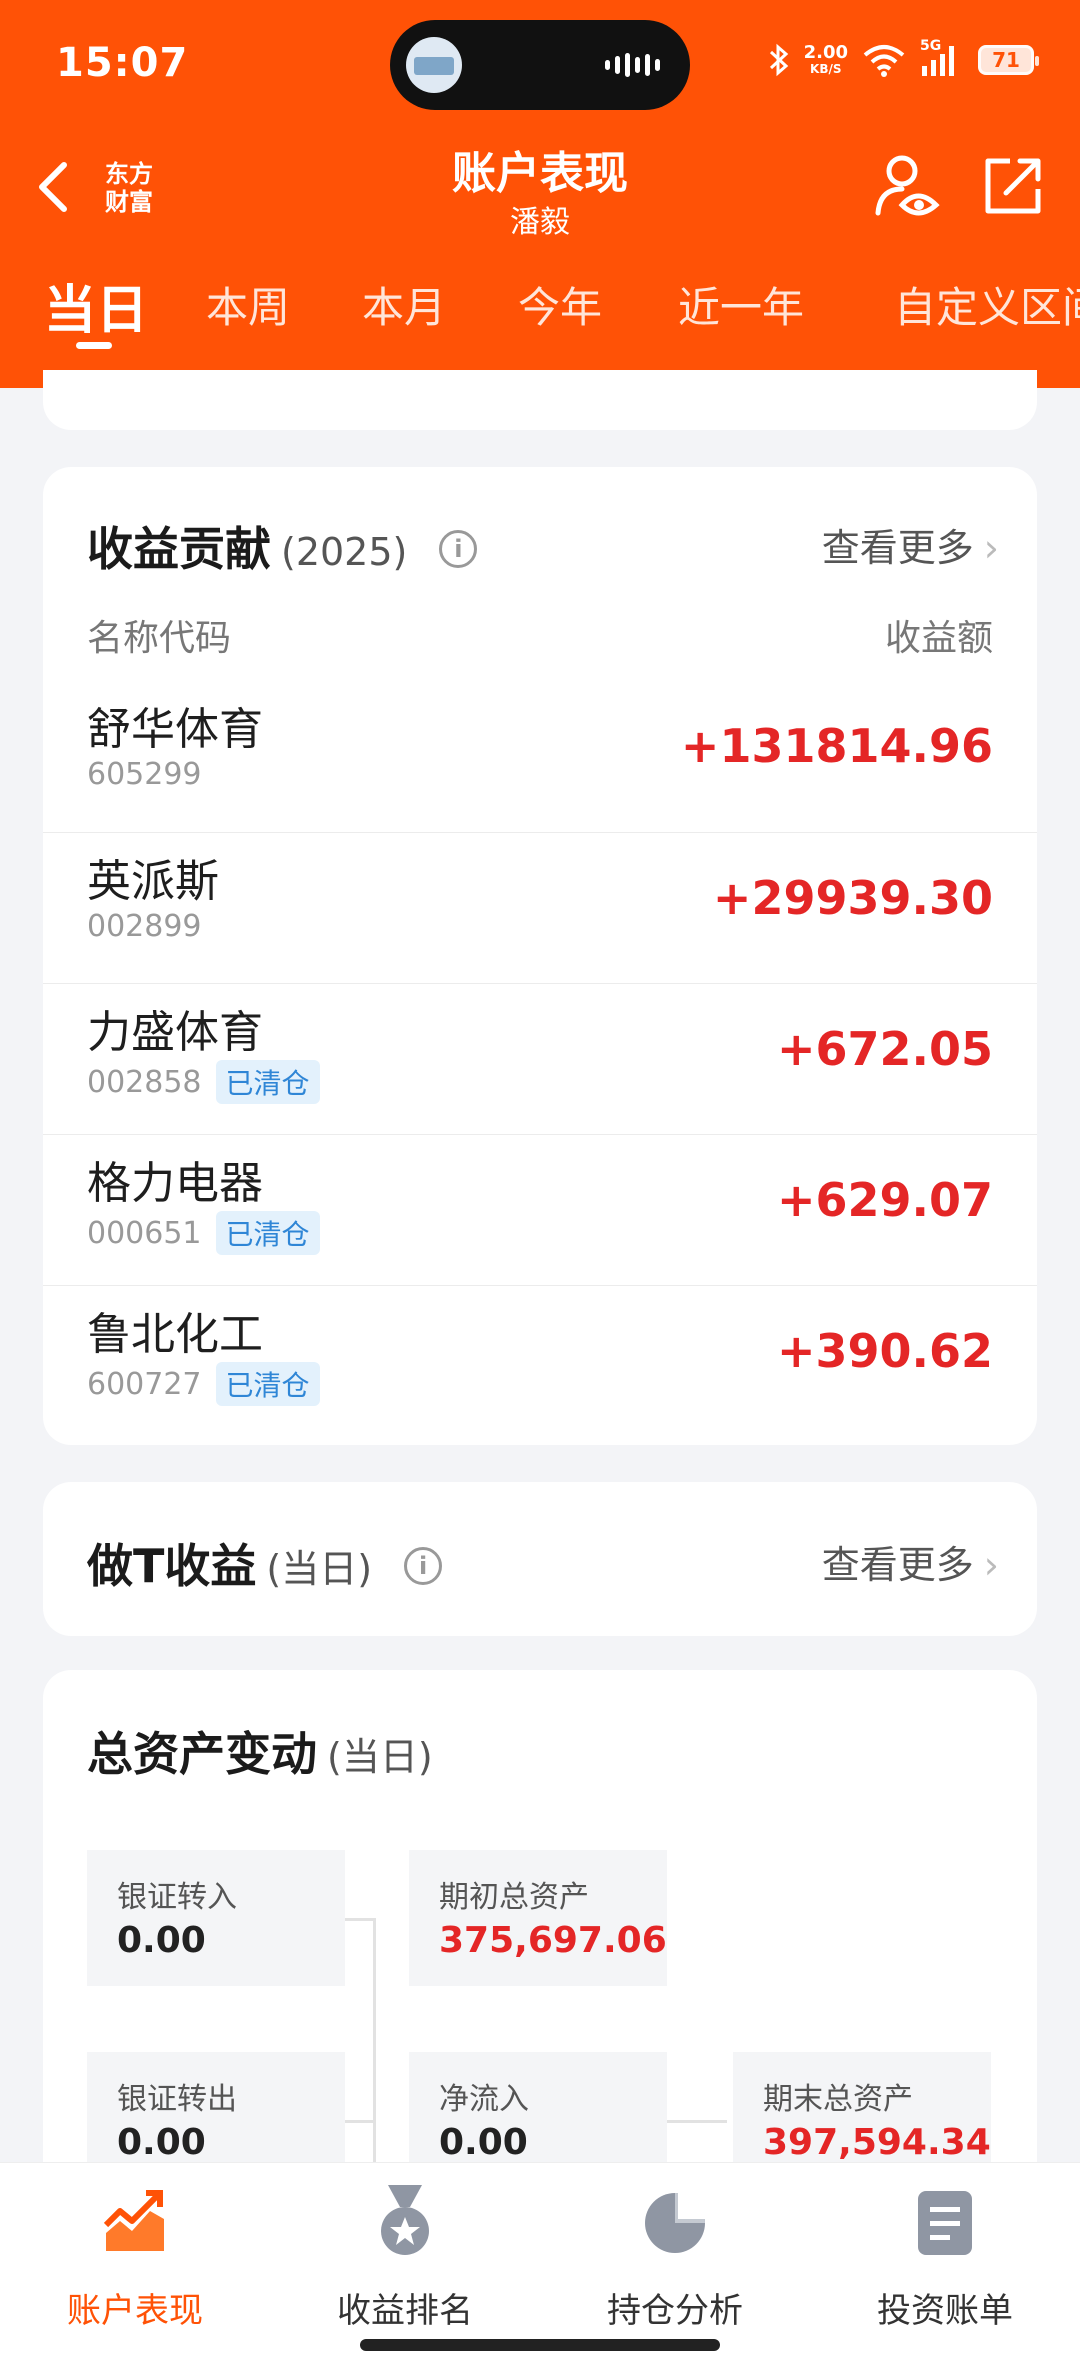 The width and height of the screenshot is (1080, 2376). What do you see at coordinates (203, 1384) in the screenshot?
I see `stock-code: 600727 已清仓` at bounding box center [203, 1384].